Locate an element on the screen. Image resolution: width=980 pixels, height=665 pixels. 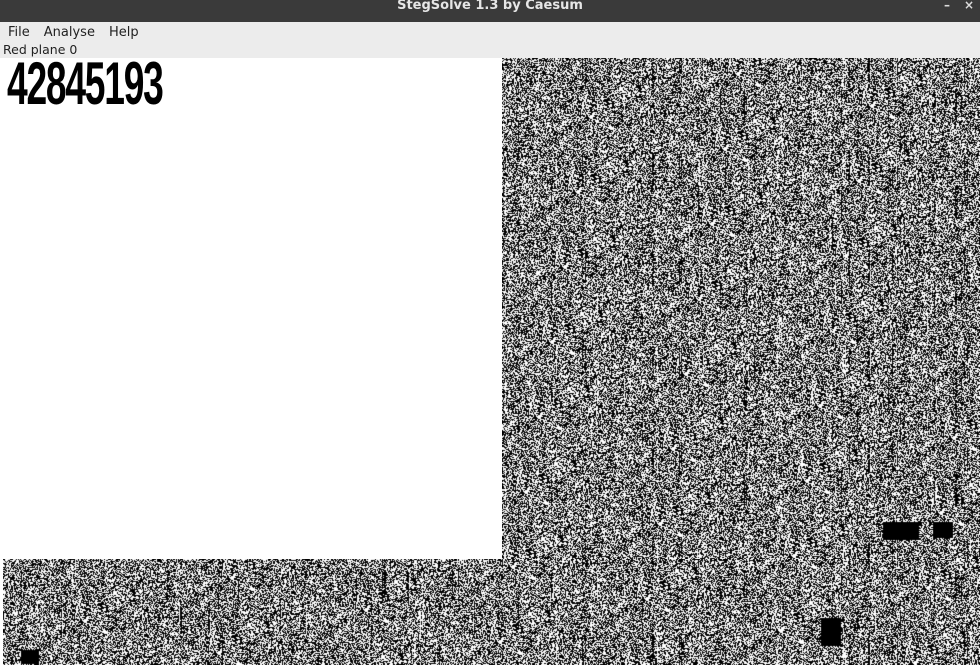
window-title: StegSolve 1.3 by Caesum is located at coordinates (490, 6).